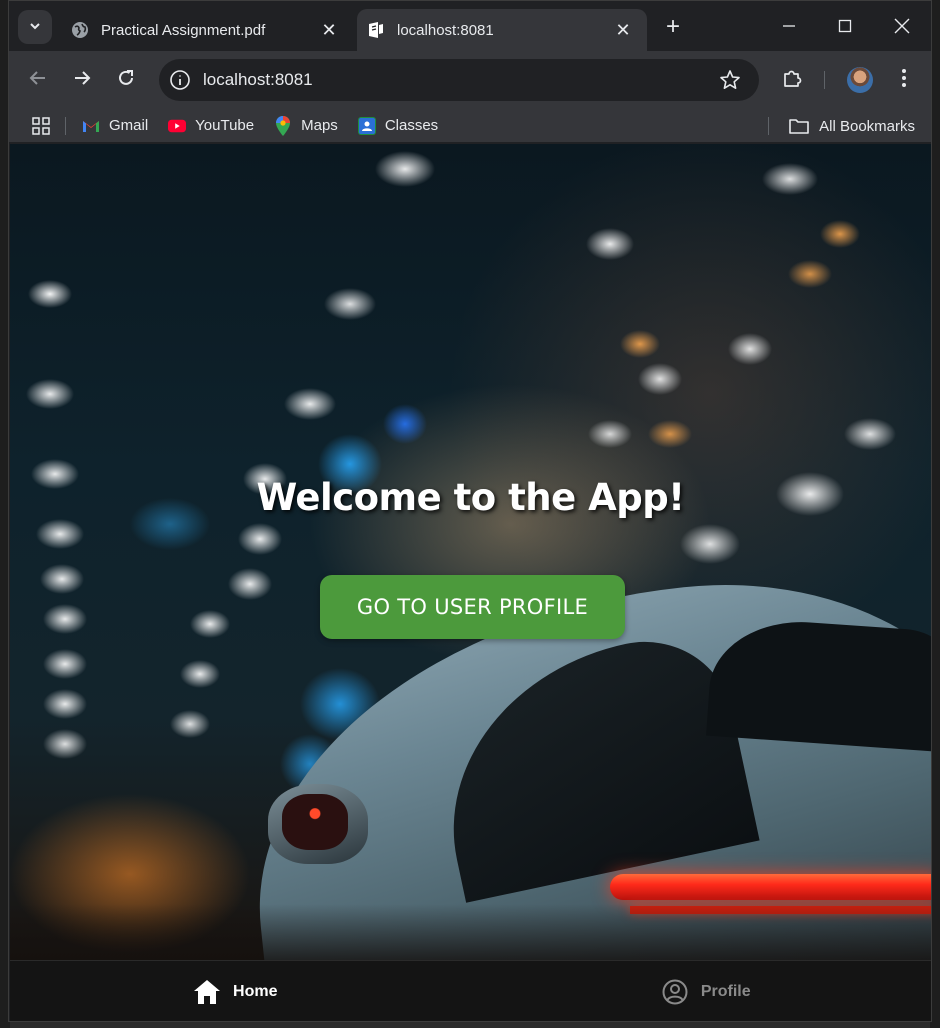 The image size is (940, 1028). I want to click on go-to-user-profile-button: GO TO USER PROFILE, so click(472, 607).